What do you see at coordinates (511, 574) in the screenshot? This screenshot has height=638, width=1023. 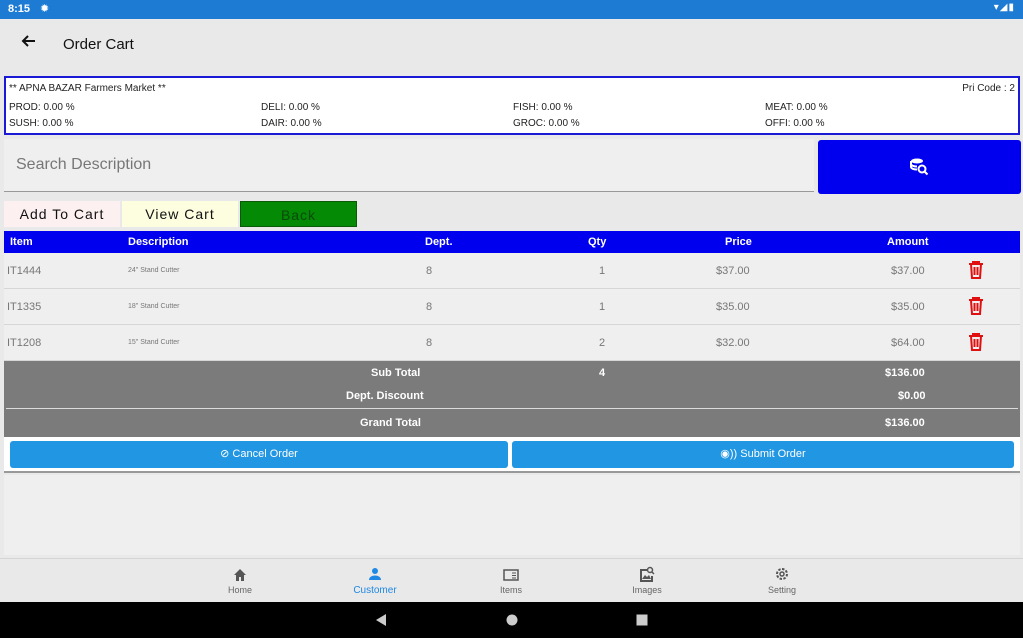 I see `folder-icon` at bounding box center [511, 574].